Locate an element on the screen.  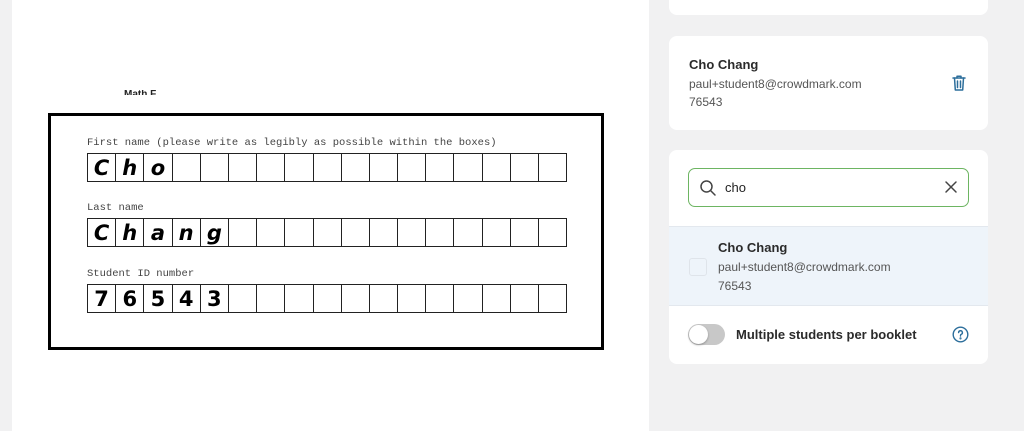
search-icon is located at coordinates (708, 188).